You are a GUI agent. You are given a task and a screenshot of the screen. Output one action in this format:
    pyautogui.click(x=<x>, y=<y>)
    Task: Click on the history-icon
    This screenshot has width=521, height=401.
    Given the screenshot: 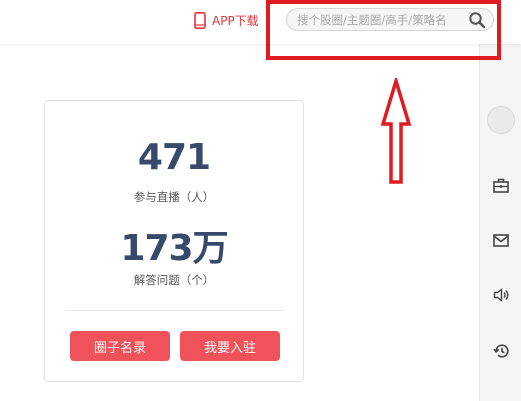 What is the action you would take?
    pyautogui.click(x=501, y=351)
    